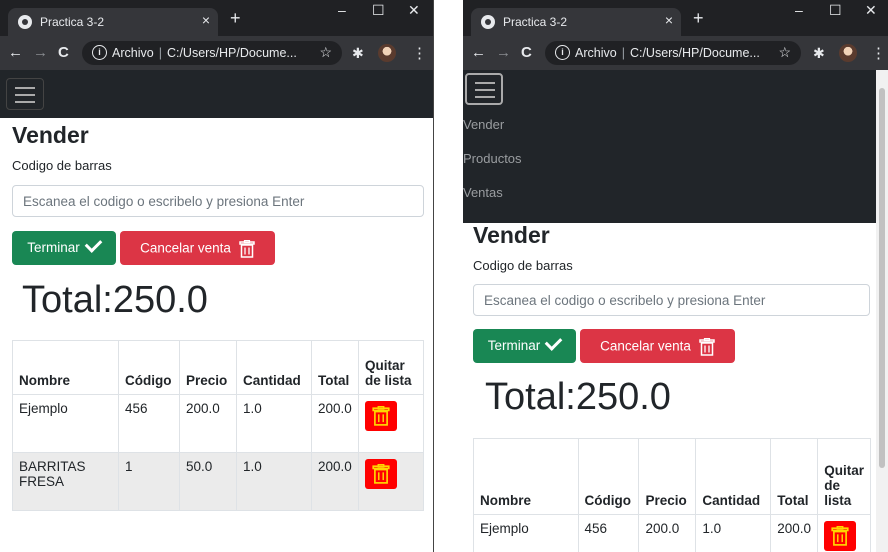  What do you see at coordinates (675, 146) in the screenshot?
I see `navbar-expanded: Vender Productos Ventas` at bounding box center [675, 146].